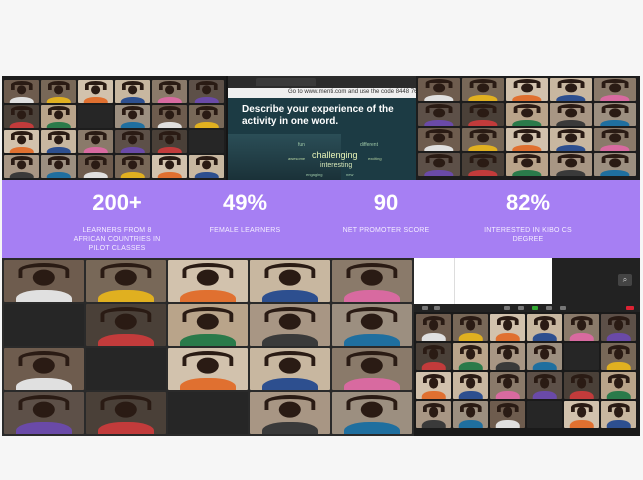 Image resolution: width=643 pixels, height=480 pixels. Describe the element at coordinates (528, 128) in the screenshot. I see `video-grid-top-right` at that location.